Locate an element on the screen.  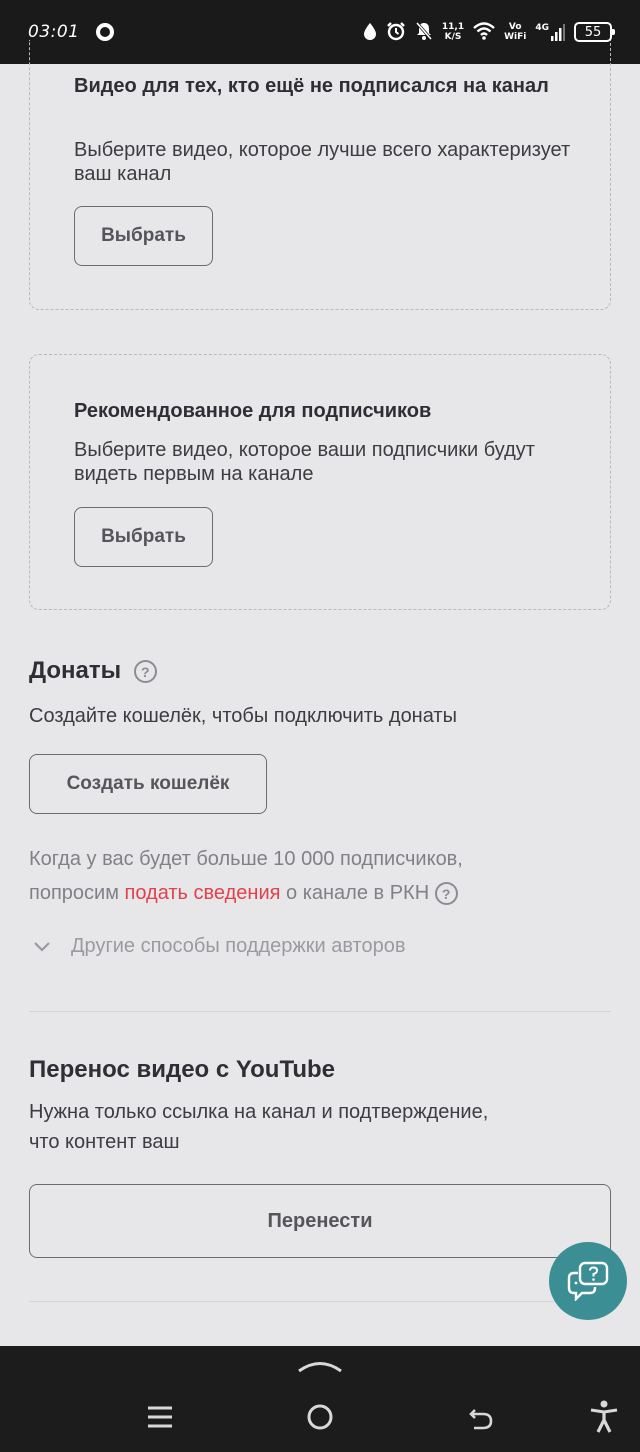
net-speed: 11,1 K/S is located at coordinates (453, 32).